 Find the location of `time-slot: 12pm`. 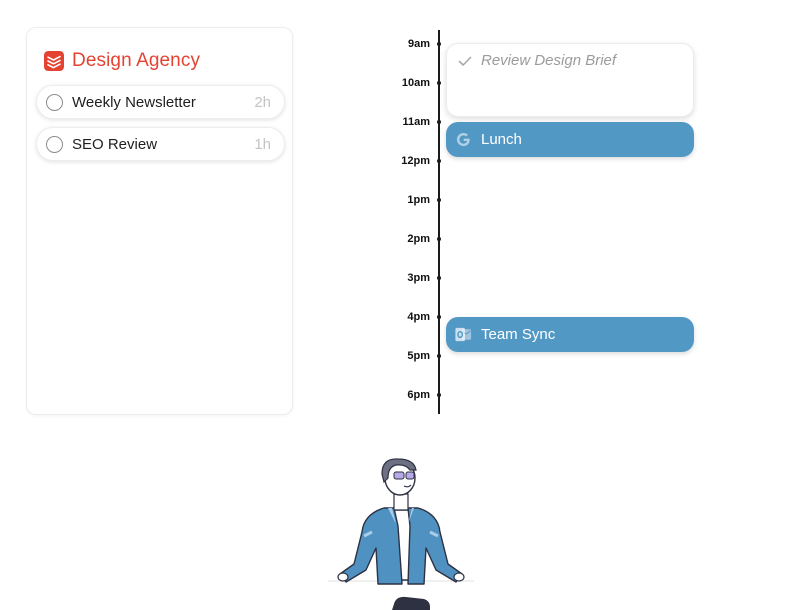

time-slot: 12pm is located at coordinates (411, 161).